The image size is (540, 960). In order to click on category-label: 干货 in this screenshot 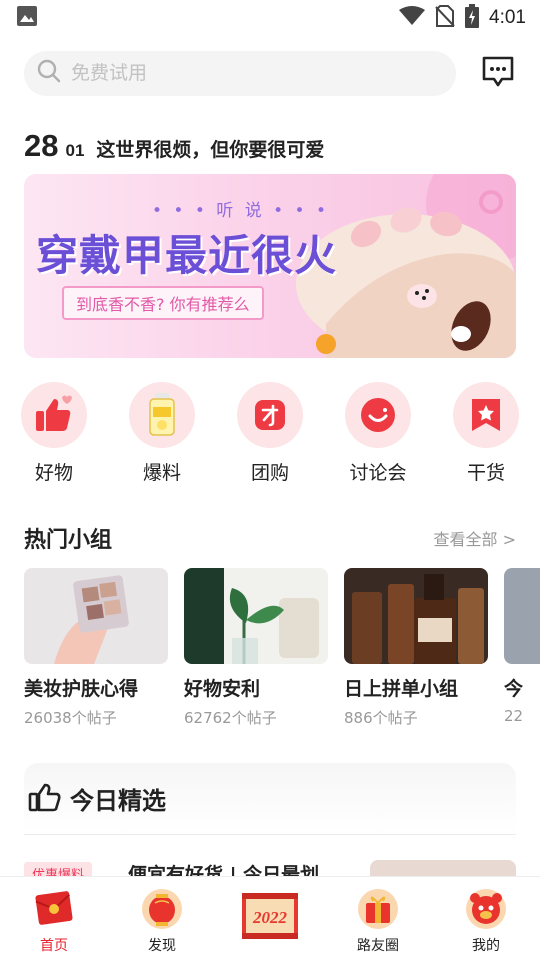, I will do `click(485, 473)`.